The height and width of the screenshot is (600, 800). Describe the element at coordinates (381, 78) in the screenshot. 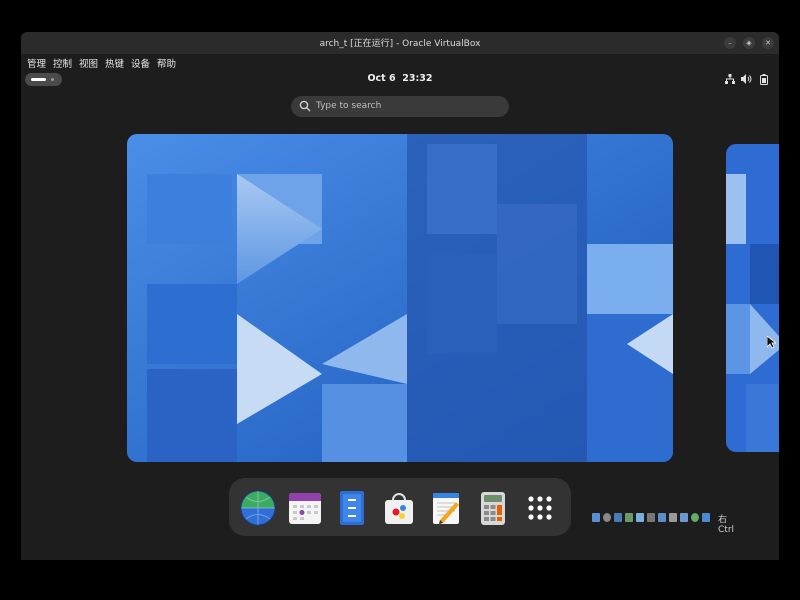

I see `clock-date: Oct 6` at that location.